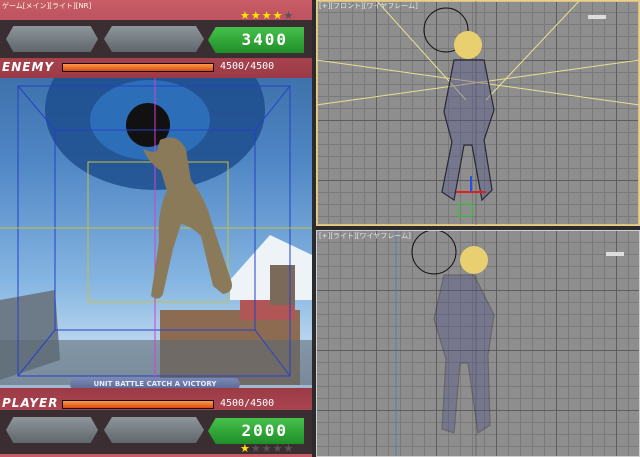 This screenshot has width=640, height=457. I want to click on tower, so click(282, 285).